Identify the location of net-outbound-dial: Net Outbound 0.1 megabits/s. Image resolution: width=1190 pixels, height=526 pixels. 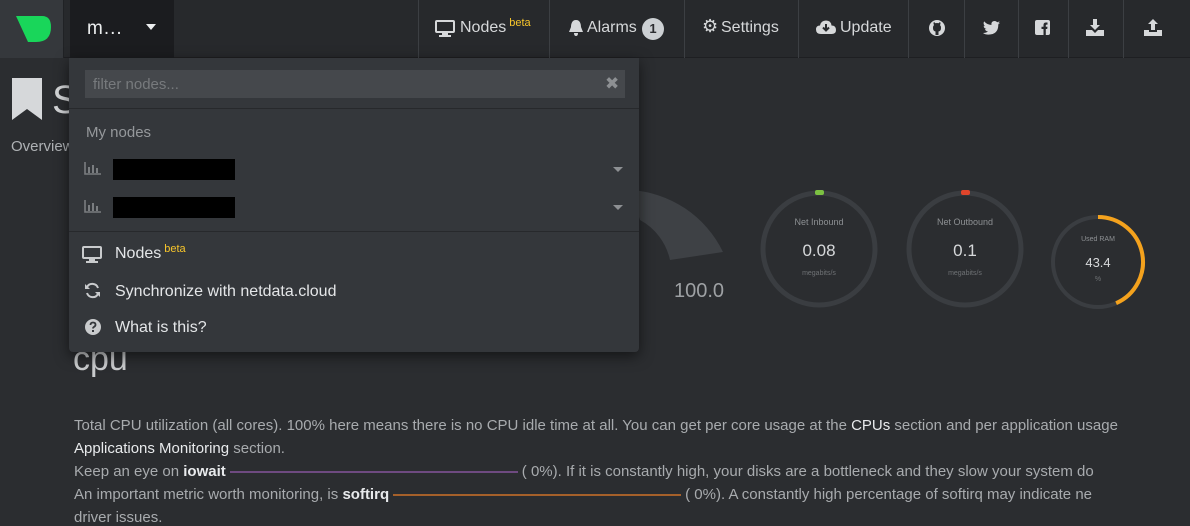
(965, 249).